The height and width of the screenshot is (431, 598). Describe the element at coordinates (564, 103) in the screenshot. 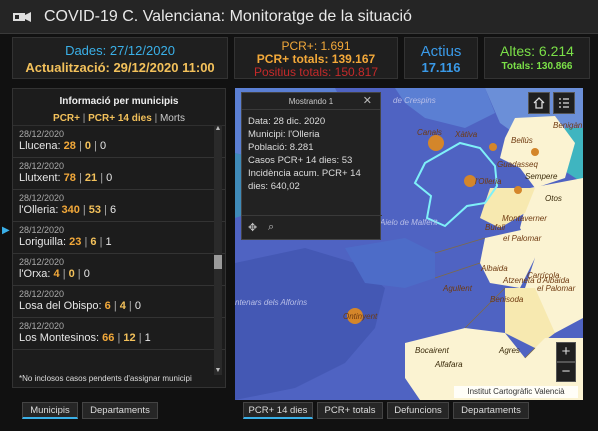

I see `legend-list-button` at that location.